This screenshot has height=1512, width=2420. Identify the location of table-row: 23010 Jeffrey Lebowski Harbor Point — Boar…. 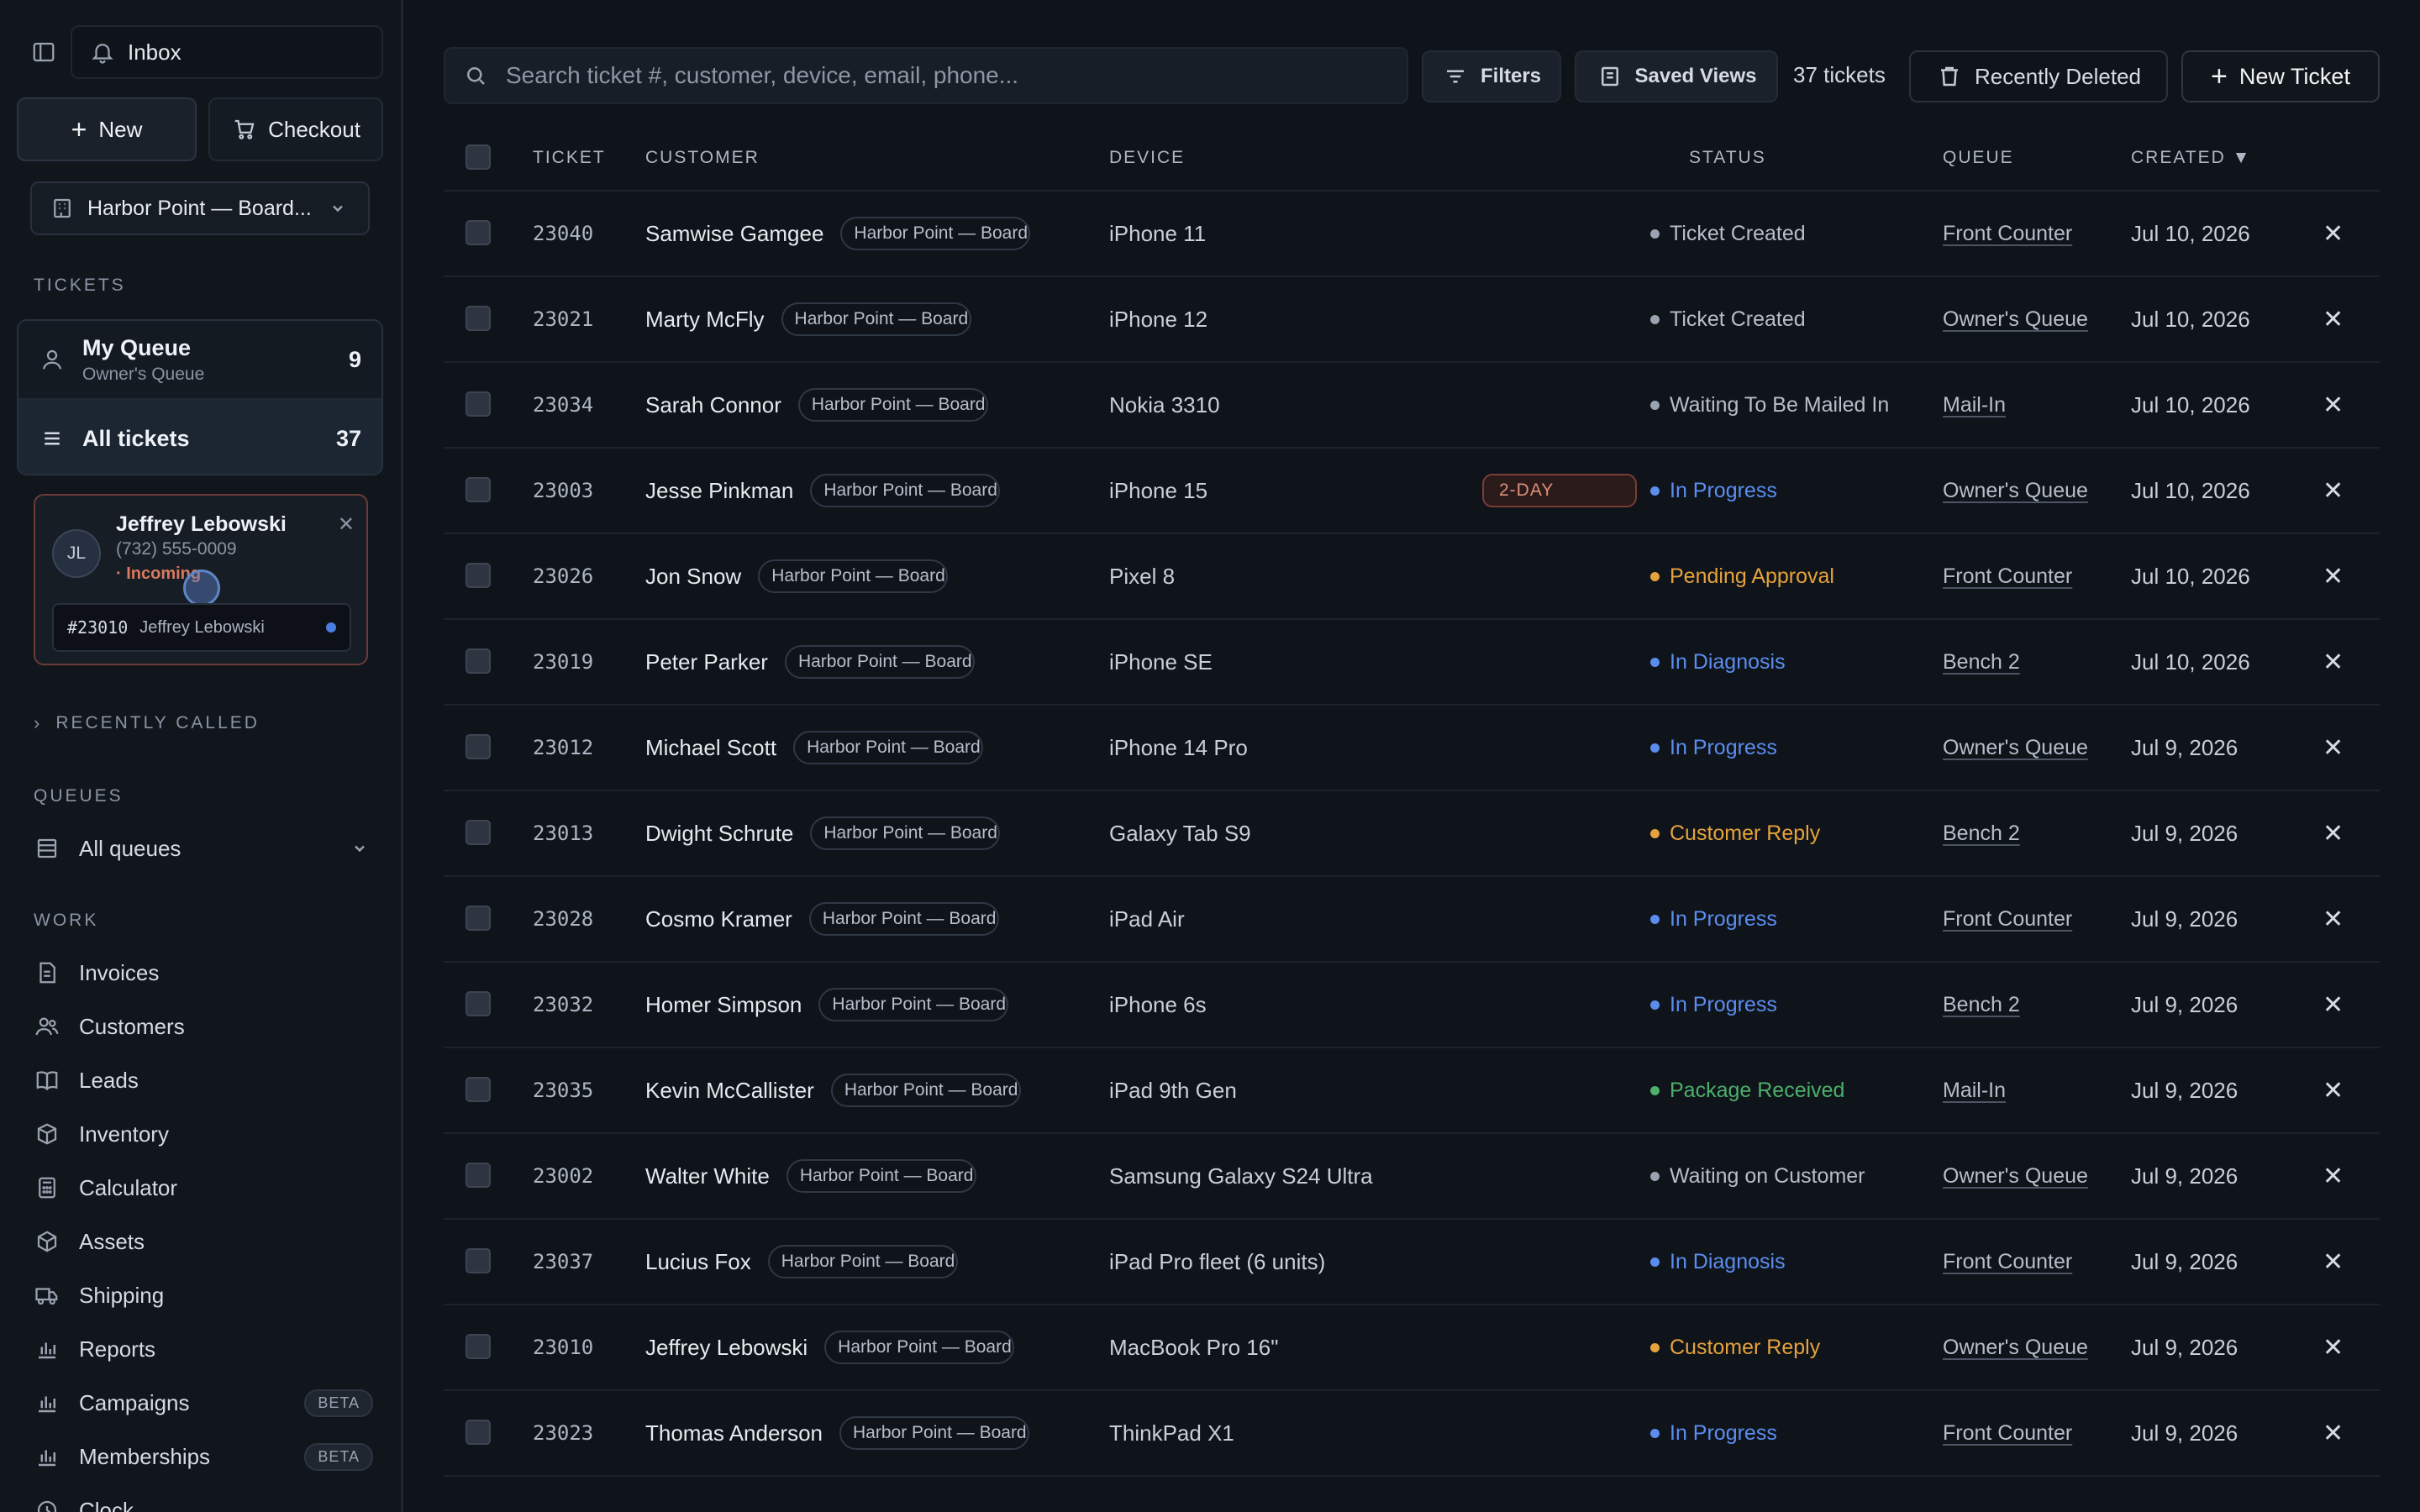
(1412, 1348).